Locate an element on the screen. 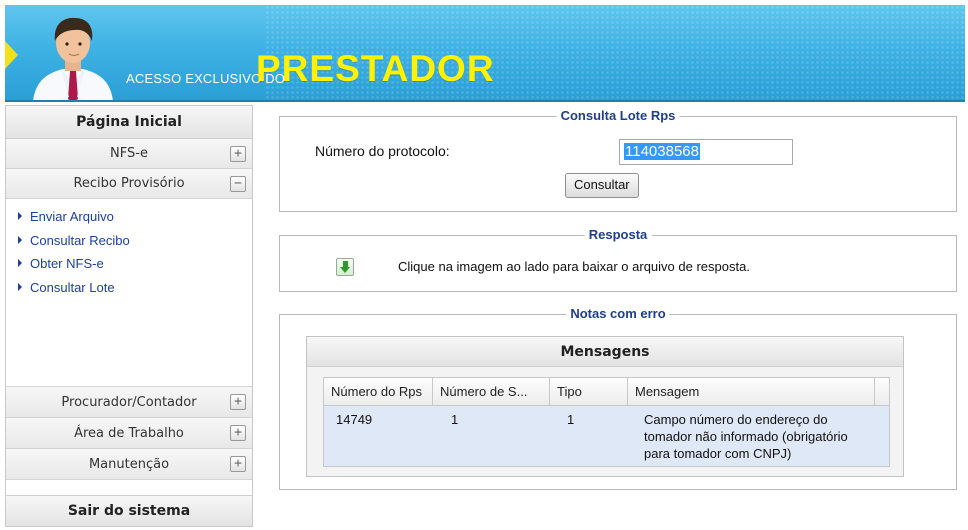 This screenshot has height=530, width=968. grid-title: Mensagens is located at coordinates (605, 352).